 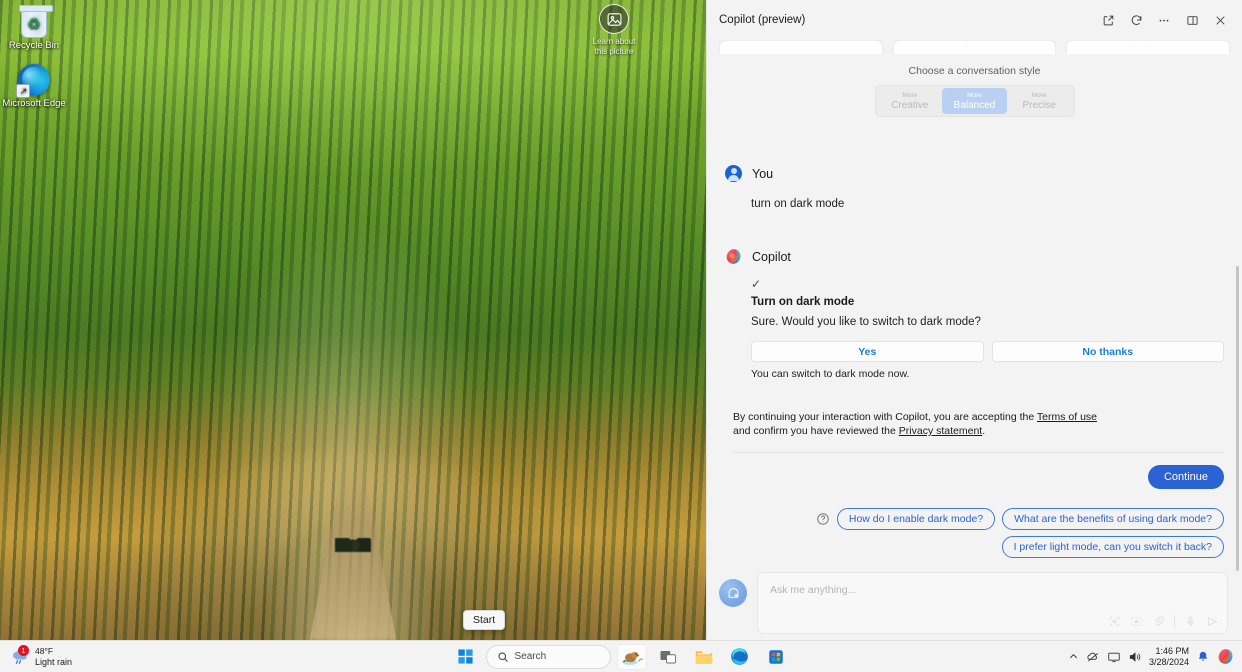 I want to click on send-icon, so click(x=1212, y=621).